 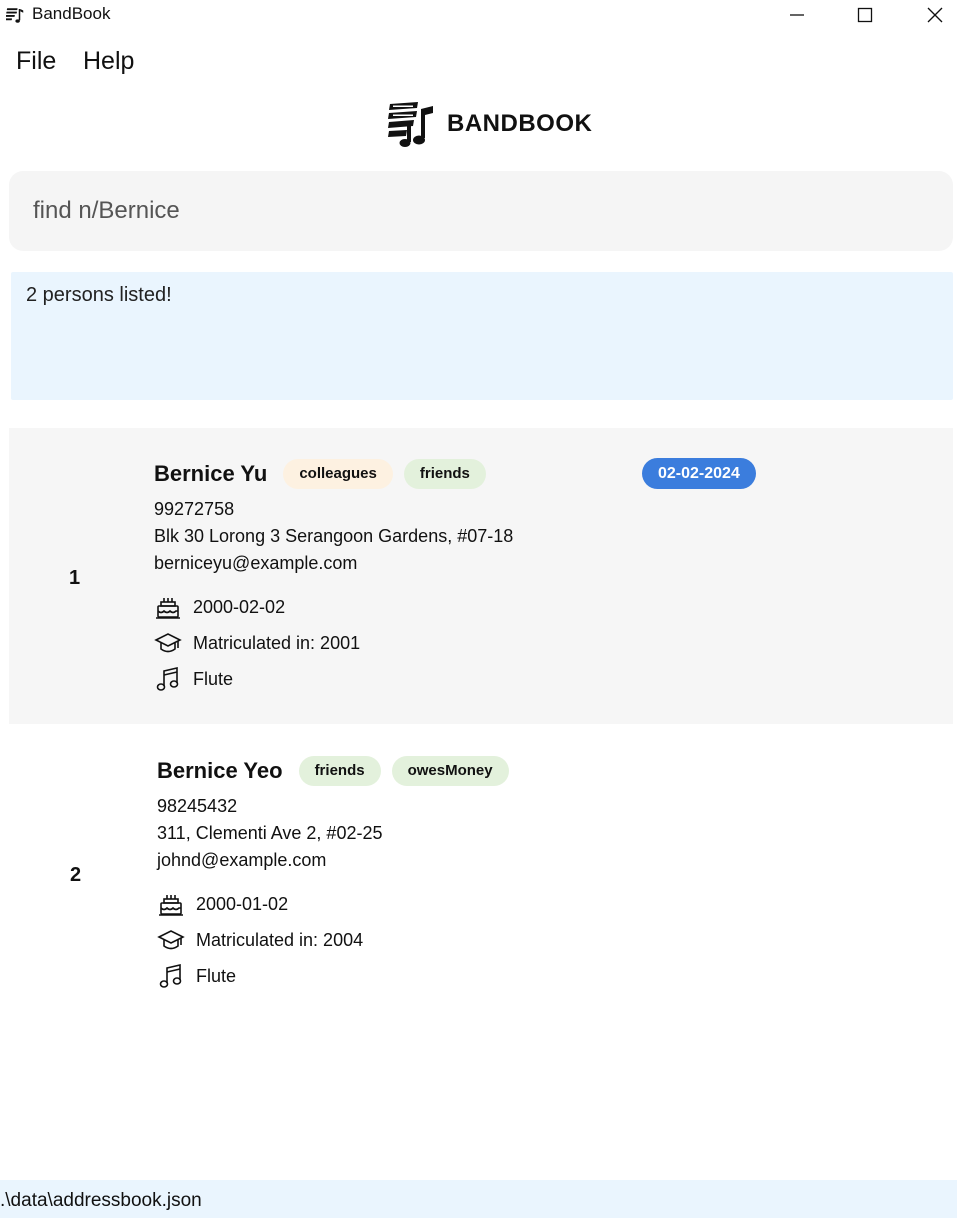 What do you see at coordinates (450, 771) in the screenshot?
I see `tag-owesmoney: owesMoney` at bounding box center [450, 771].